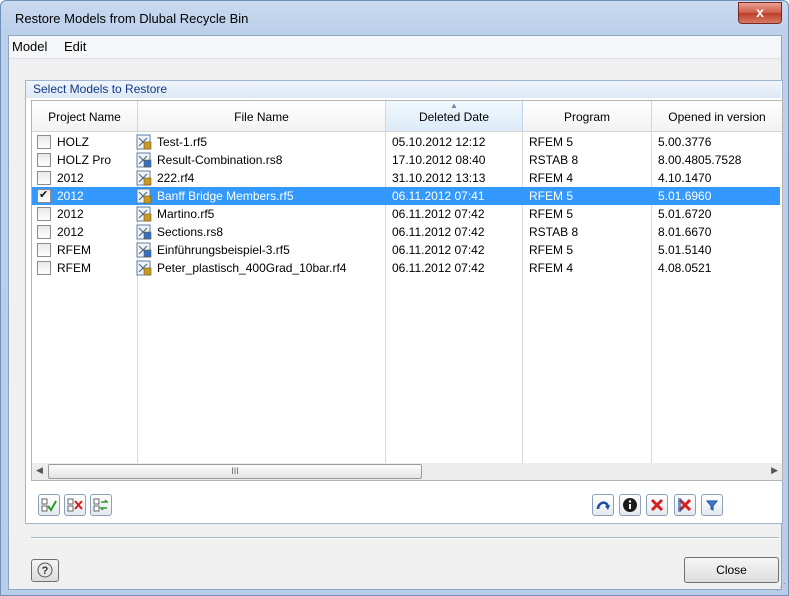 The height and width of the screenshot is (596, 789). Describe the element at coordinates (685, 232) in the screenshot. I see `cell-version: 8.01.6670` at that location.